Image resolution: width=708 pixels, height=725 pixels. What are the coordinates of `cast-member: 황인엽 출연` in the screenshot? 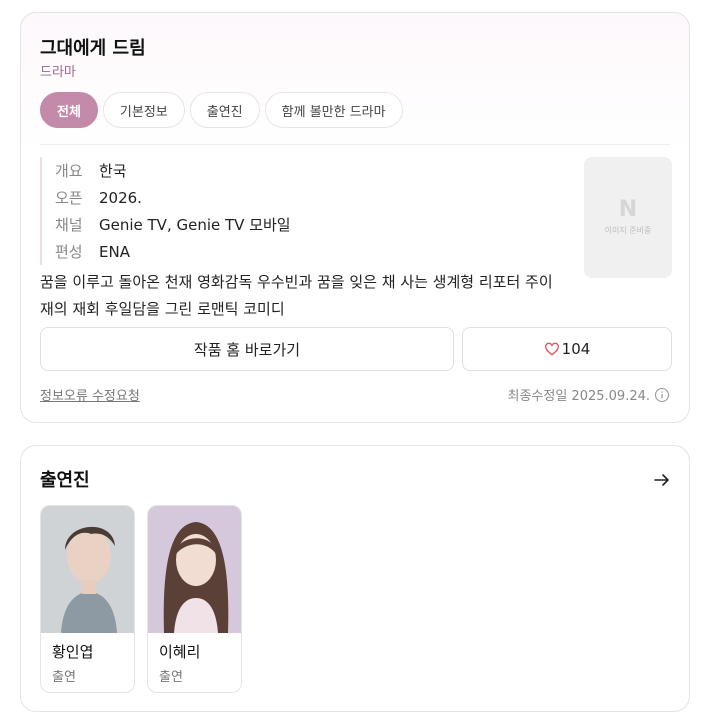 It's located at (87, 599).